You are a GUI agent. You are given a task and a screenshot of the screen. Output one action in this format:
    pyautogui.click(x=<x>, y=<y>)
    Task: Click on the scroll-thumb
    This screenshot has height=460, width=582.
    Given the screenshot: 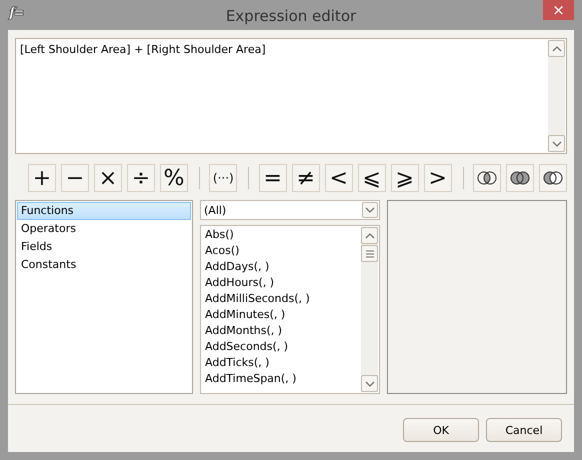 What is the action you would take?
    pyautogui.click(x=369, y=253)
    